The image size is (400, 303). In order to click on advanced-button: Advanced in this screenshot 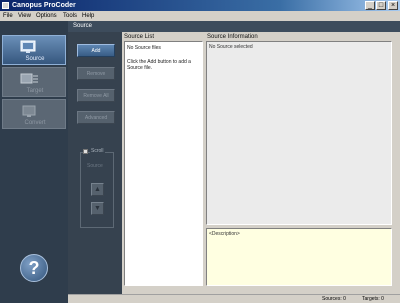, I will do `click(96, 117)`.